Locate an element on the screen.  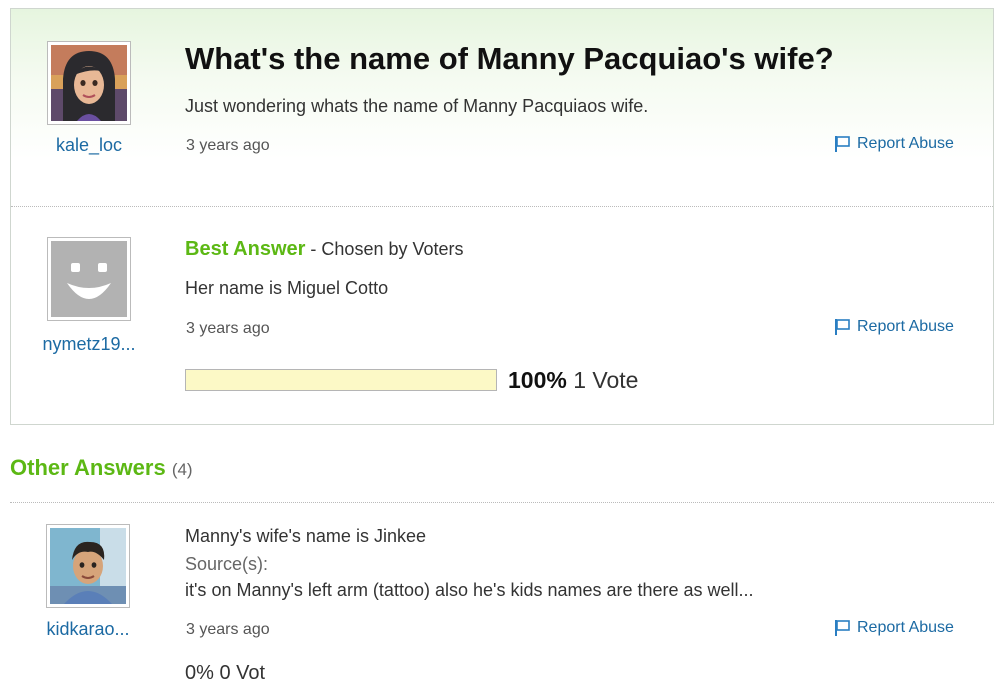
vote-summary: 100% 1 Vote is located at coordinates (573, 380).